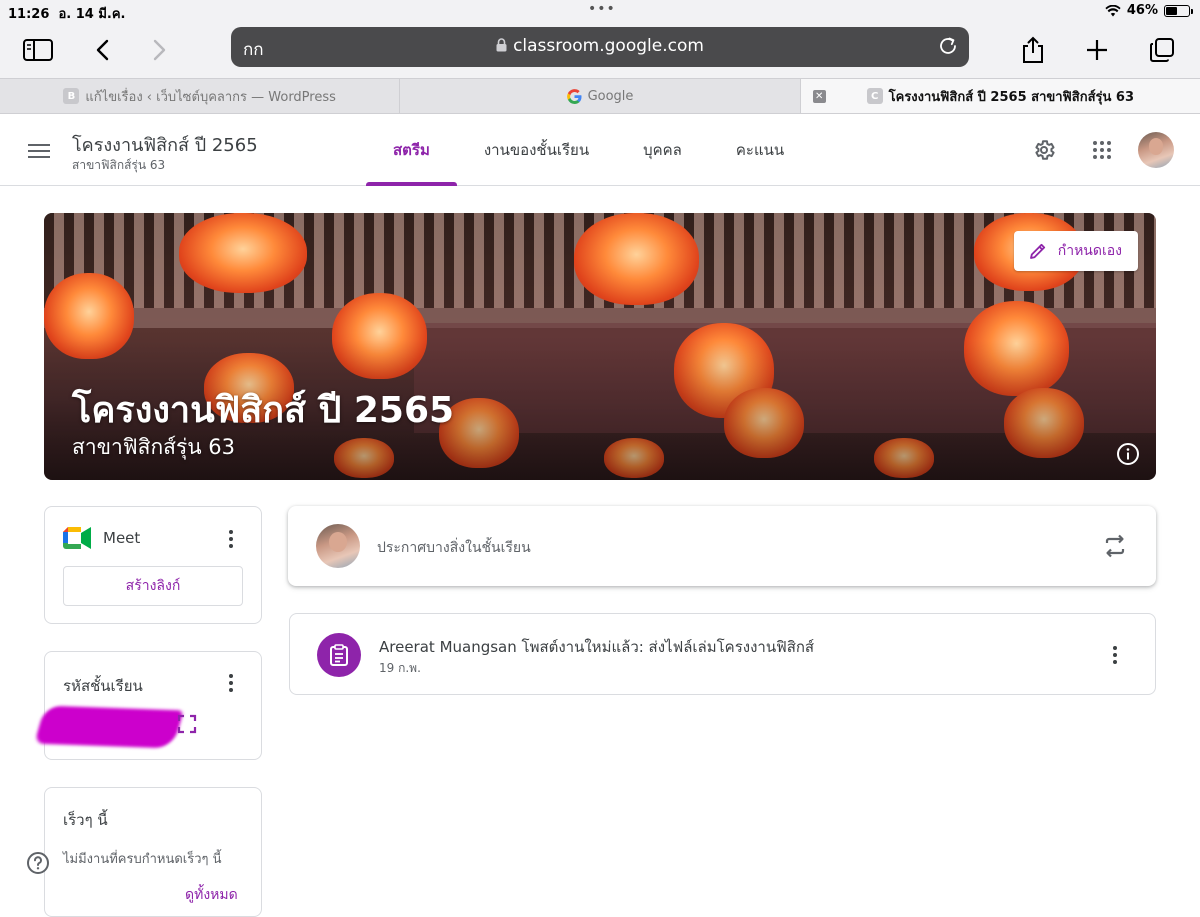  I want to click on address-bar: กก classroom.google.com, so click(600, 47).